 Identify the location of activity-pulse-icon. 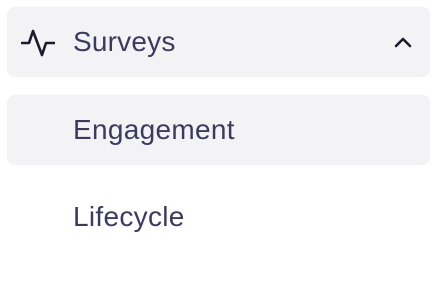
(38, 42).